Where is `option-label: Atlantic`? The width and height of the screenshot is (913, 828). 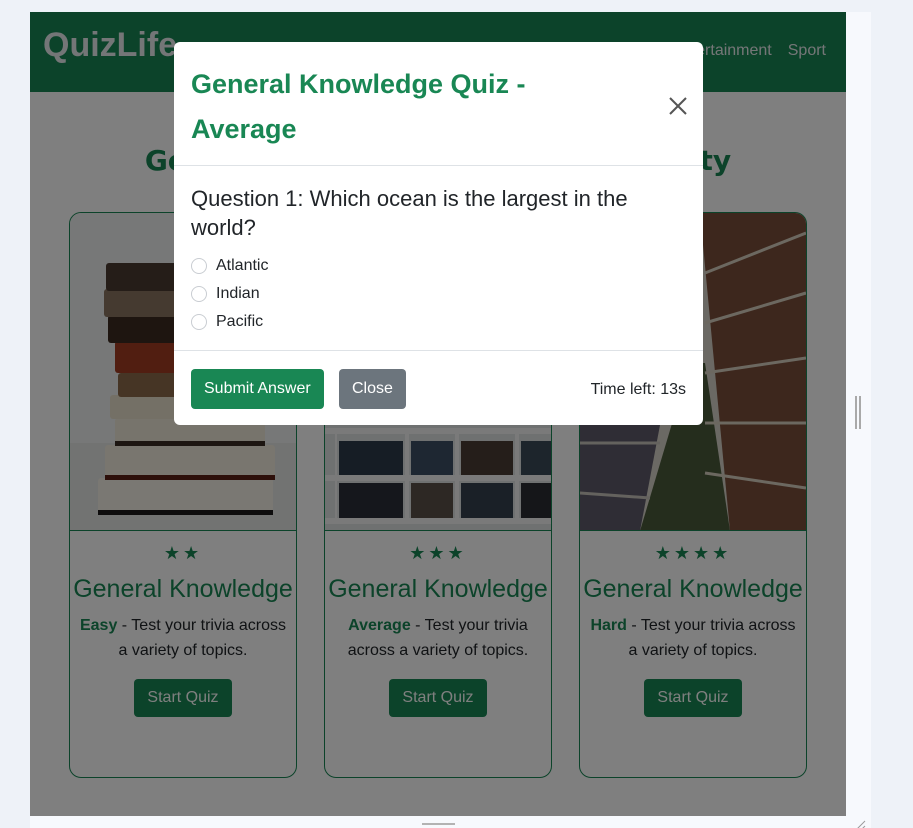
option-label: Atlantic is located at coordinates (242, 265).